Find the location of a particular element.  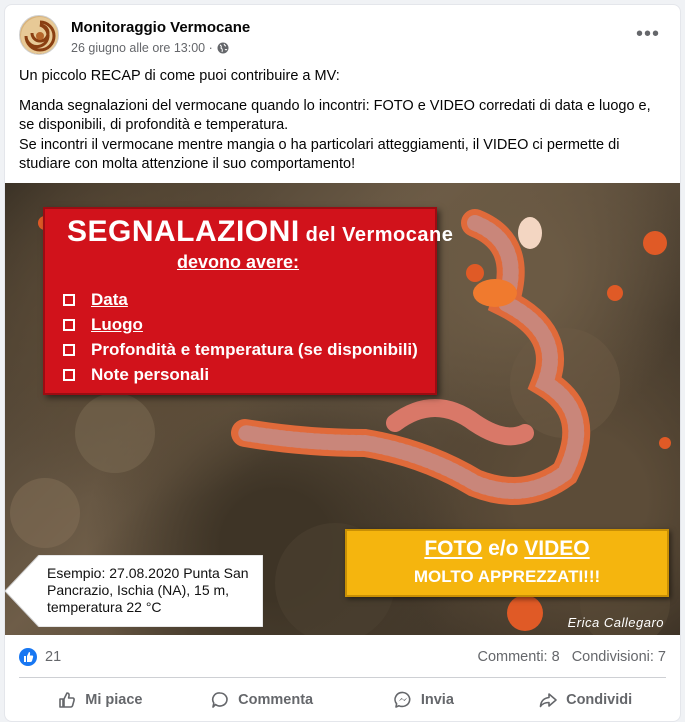

box-title: SEGNALAZIONI del Vermocane is located at coordinates (260, 232).